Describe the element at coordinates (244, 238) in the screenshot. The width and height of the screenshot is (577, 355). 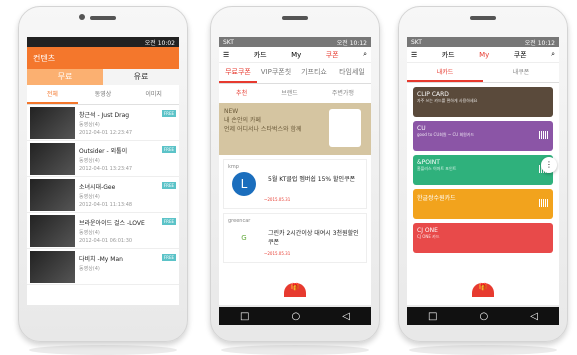
I see `brand-logo-icon: G` at that location.